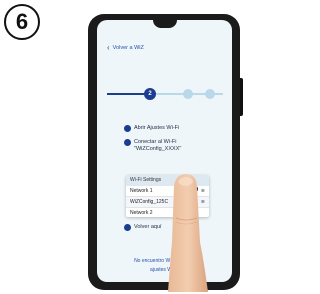 This screenshot has width=320, height=294. Describe the element at coordinates (149, 202) in the screenshot. I see `wifi-network-name: WiZConfig_125C` at that location.